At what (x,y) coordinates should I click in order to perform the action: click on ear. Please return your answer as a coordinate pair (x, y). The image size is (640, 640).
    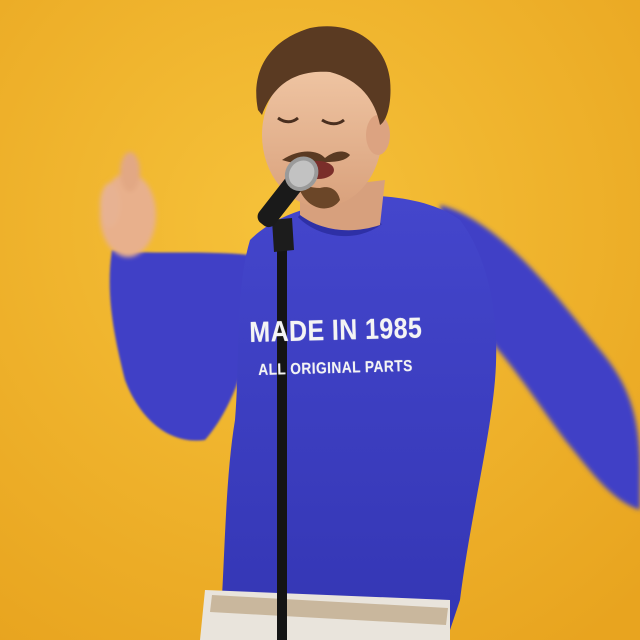
    Looking at the image, I should click on (378, 135).